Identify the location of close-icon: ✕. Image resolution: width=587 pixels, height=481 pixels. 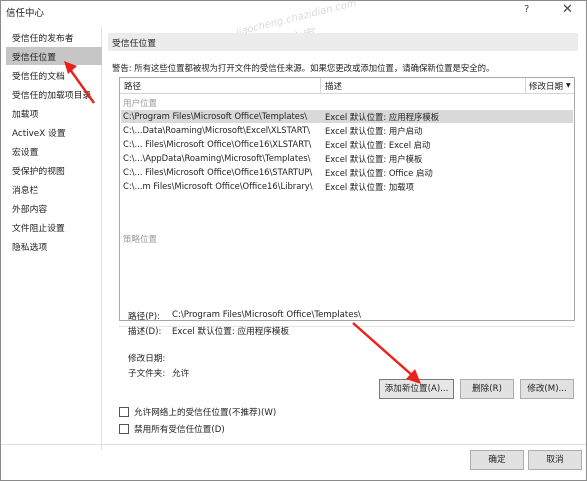
(567, 9).